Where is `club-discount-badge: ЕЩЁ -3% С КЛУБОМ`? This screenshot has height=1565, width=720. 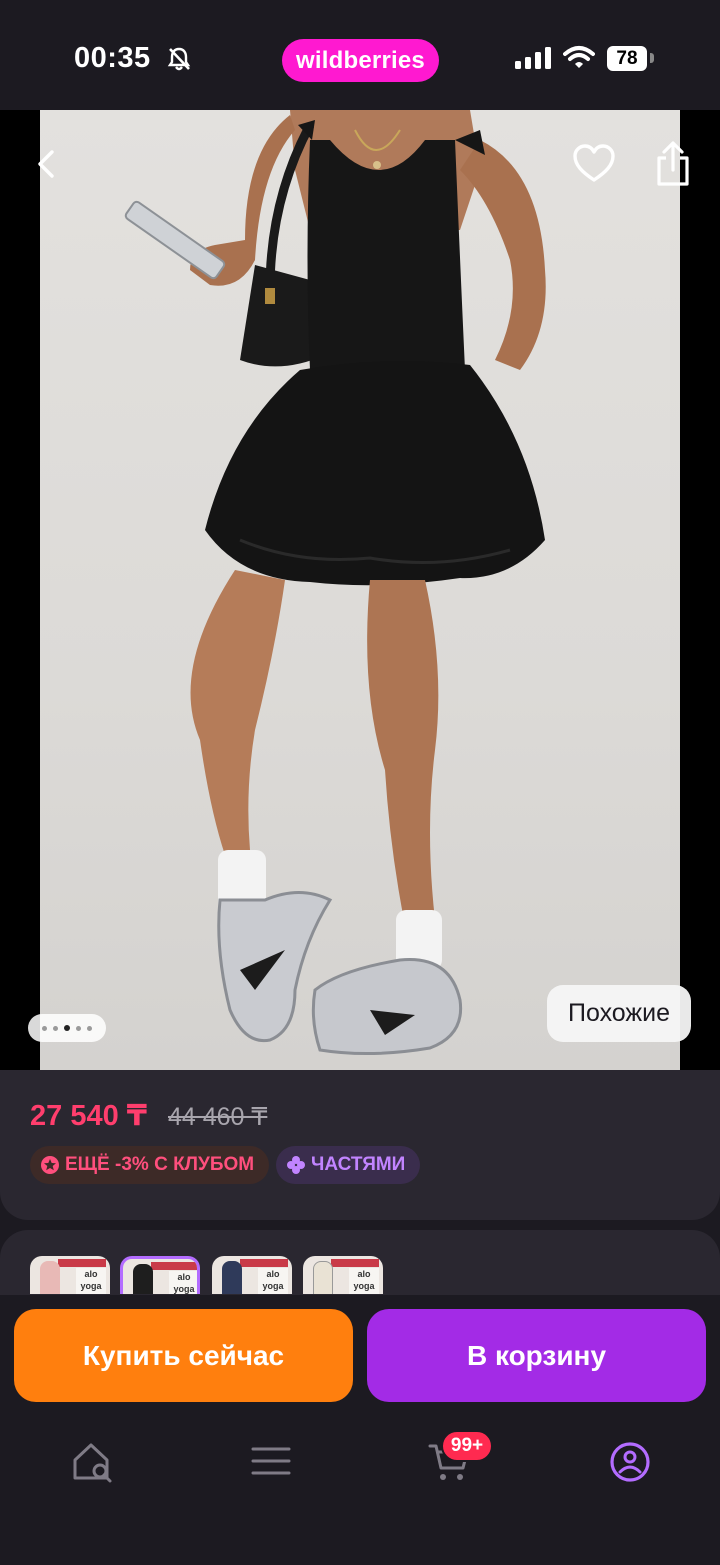 club-discount-badge: ЕЩЁ -3% С КЛУБОМ is located at coordinates (149, 1165).